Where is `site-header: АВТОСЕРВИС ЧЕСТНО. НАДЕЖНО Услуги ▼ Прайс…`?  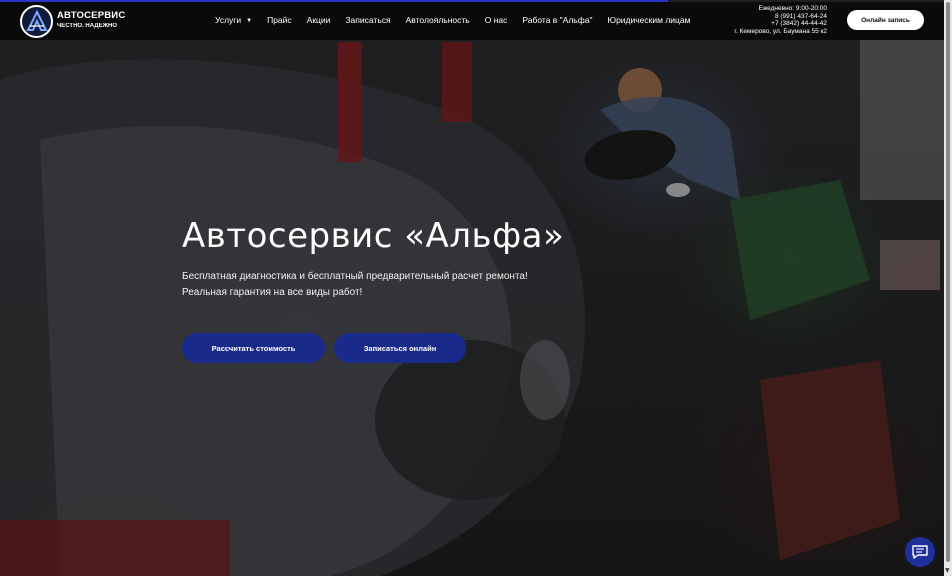 site-header: АВТОСЕРВИС ЧЕСТНО. НАДЕЖНО Услуги ▼ Прайс… is located at coordinates (472, 21).